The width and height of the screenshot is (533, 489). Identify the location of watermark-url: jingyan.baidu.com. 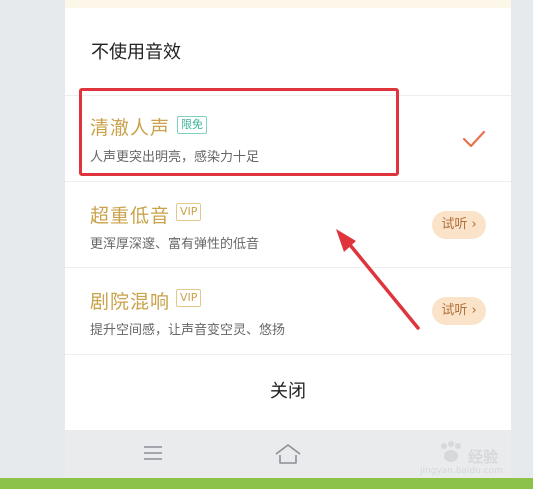
(462, 471).